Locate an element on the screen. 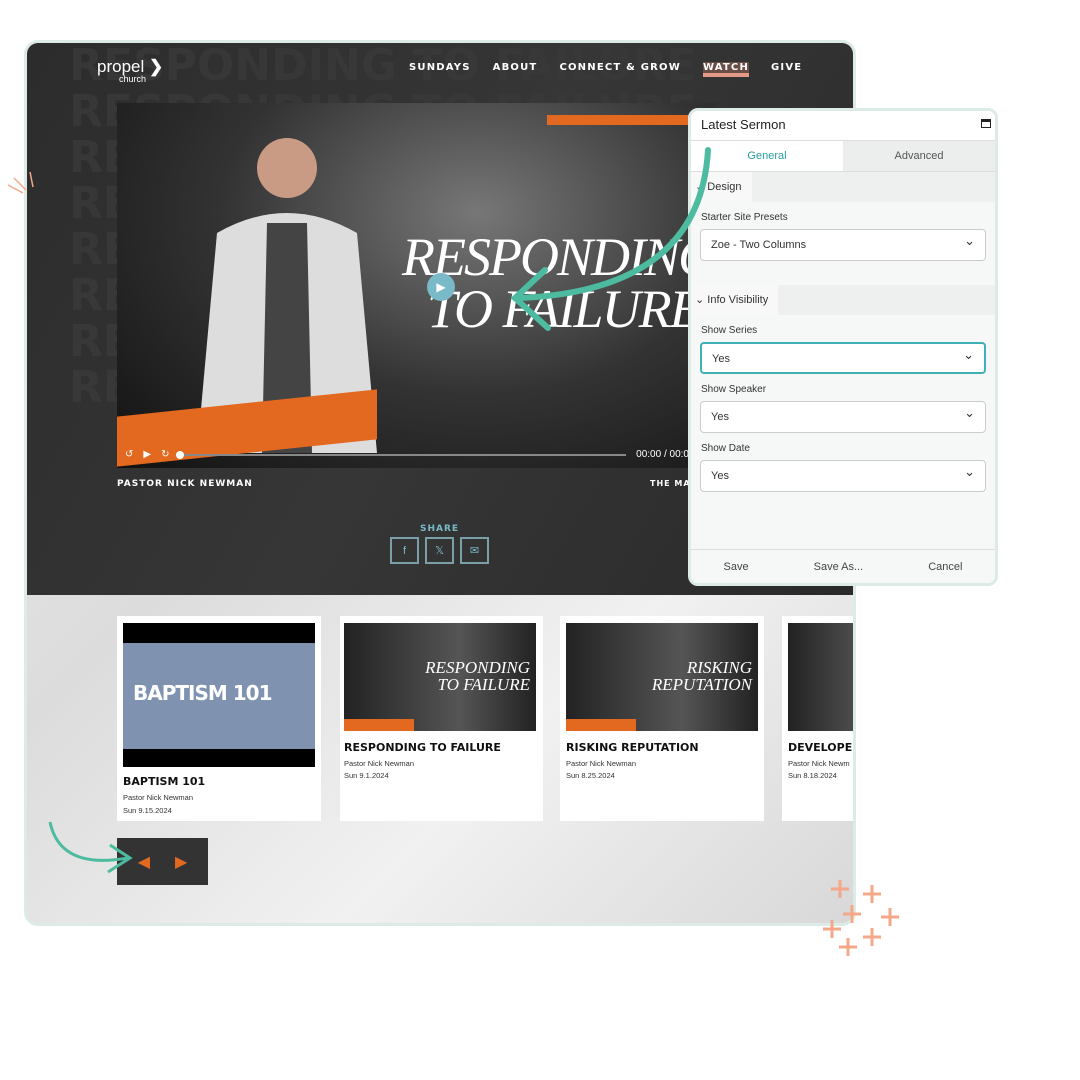  spark-decoration-icon is located at coordinates (20, 182).